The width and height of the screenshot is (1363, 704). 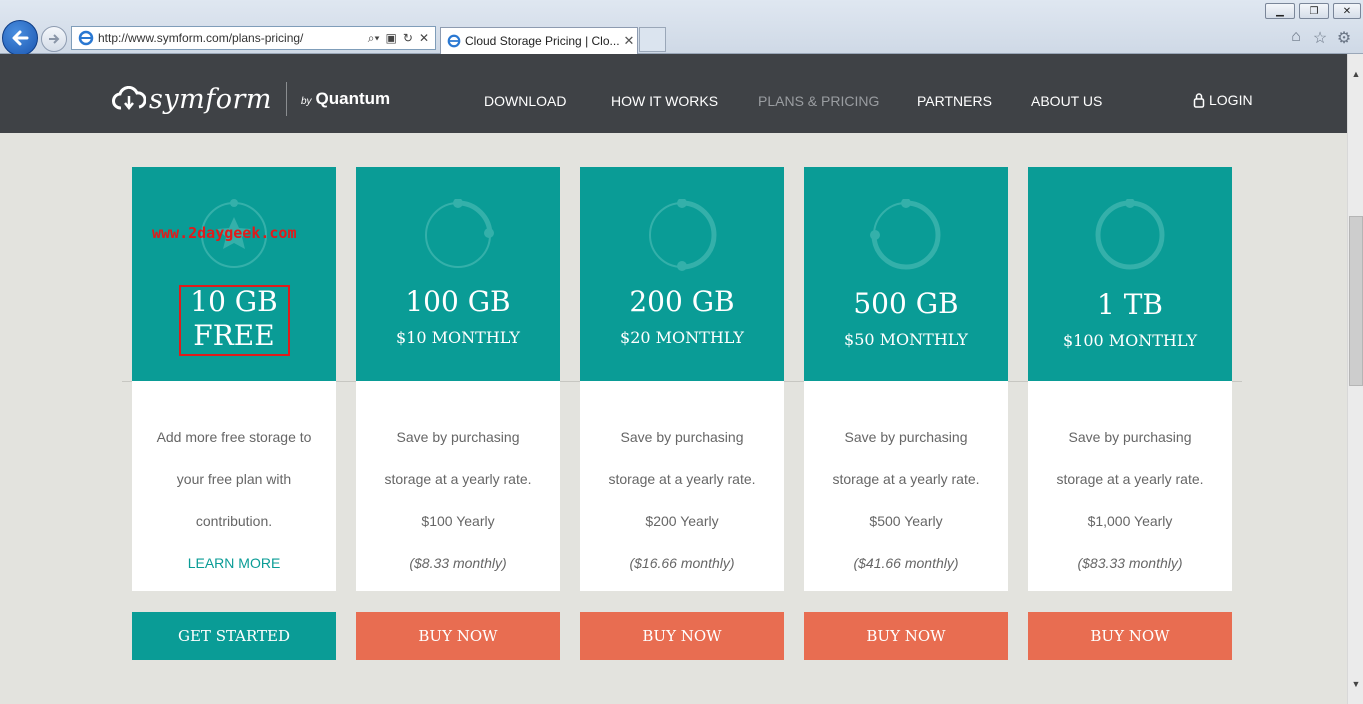 What do you see at coordinates (234, 320) in the screenshot?
I see `highlight-box` at bounding box center [234, 320].